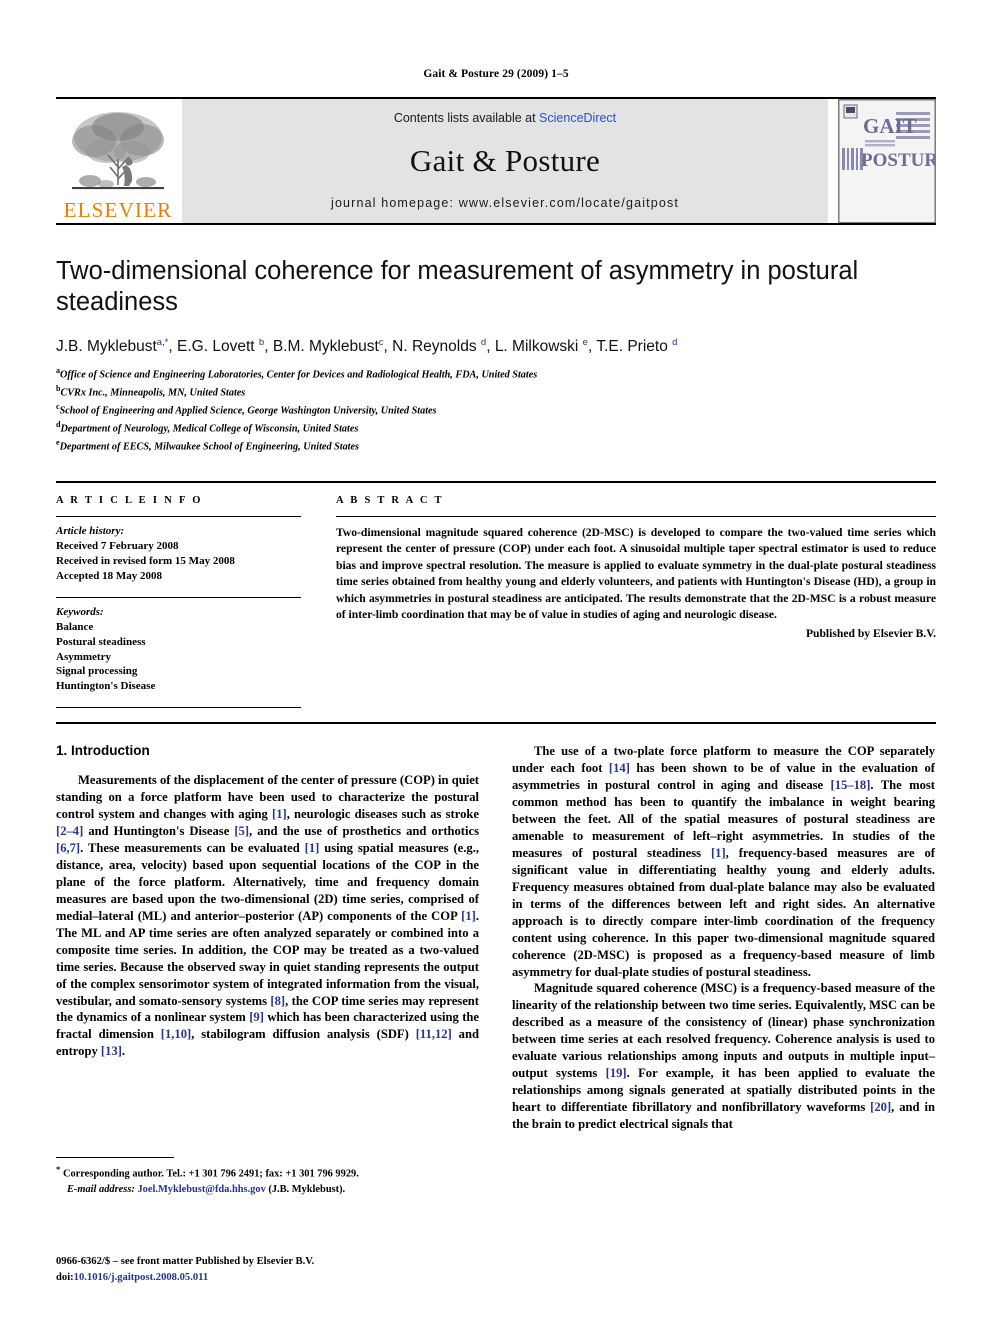 Image resolution: width=992 pixels, height=1323 pixels. Describe the element at coordinates (101, 641) in the screenshot. I see `keyword-item: Postural steadiness` at that location.